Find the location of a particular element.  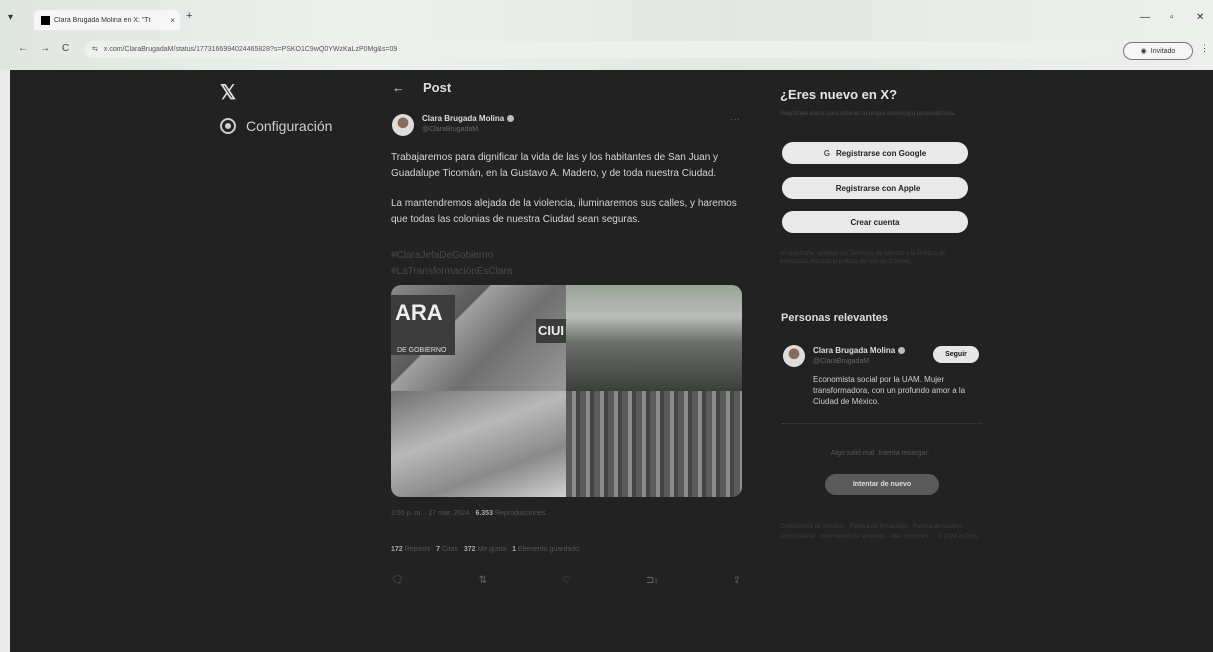

person-name: Clara Brugada Molina is located at coordinates (854, 350).